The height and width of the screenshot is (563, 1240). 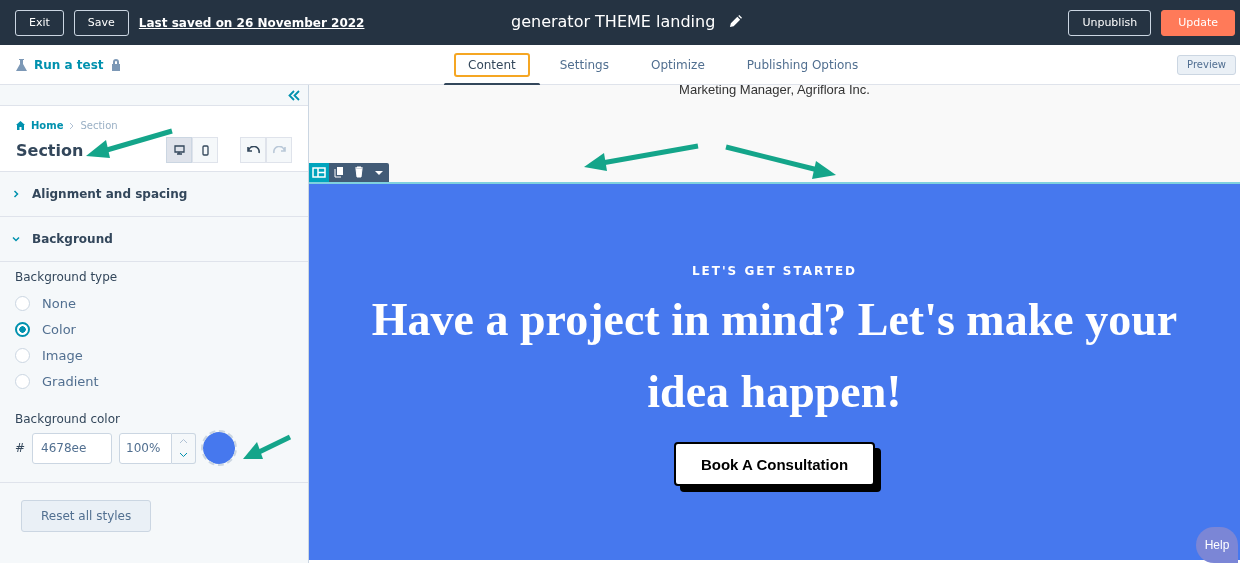 I want to click on mobile-view-button, so click(x=205, y=150).